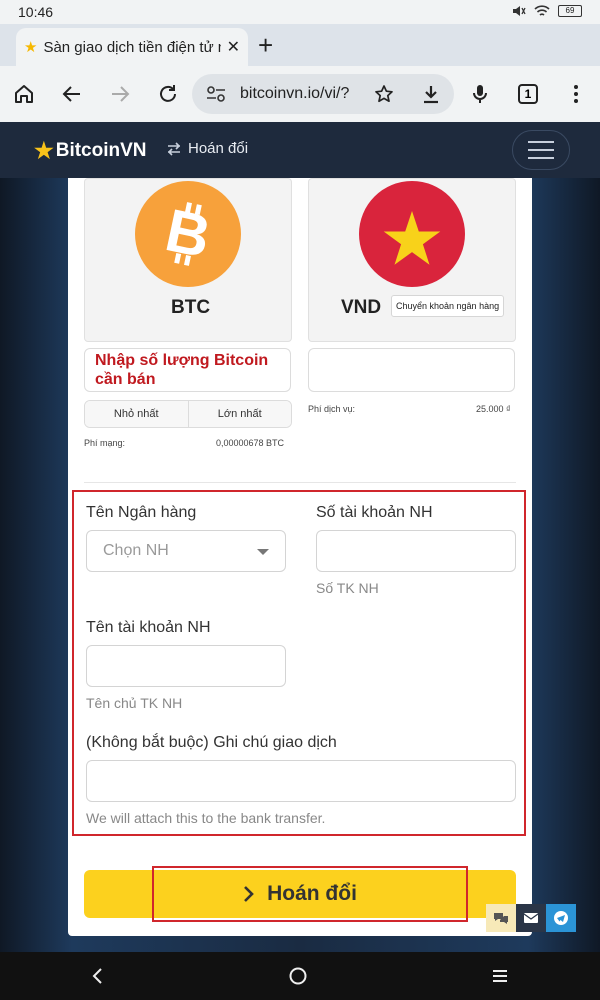  Describe the element at coordinates (233, 47) in the screenshot. I see `close-tab-icon: ✕` at that location.